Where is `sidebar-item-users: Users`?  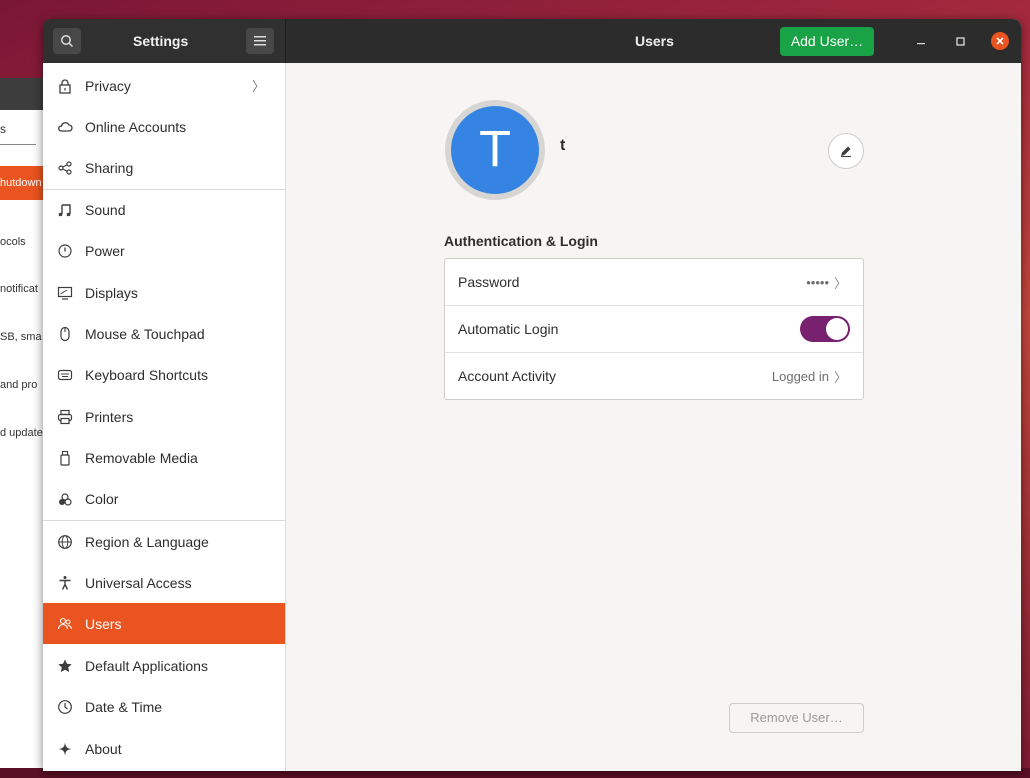
sidebar-item-users: Users is located at coordinates (164, 623).